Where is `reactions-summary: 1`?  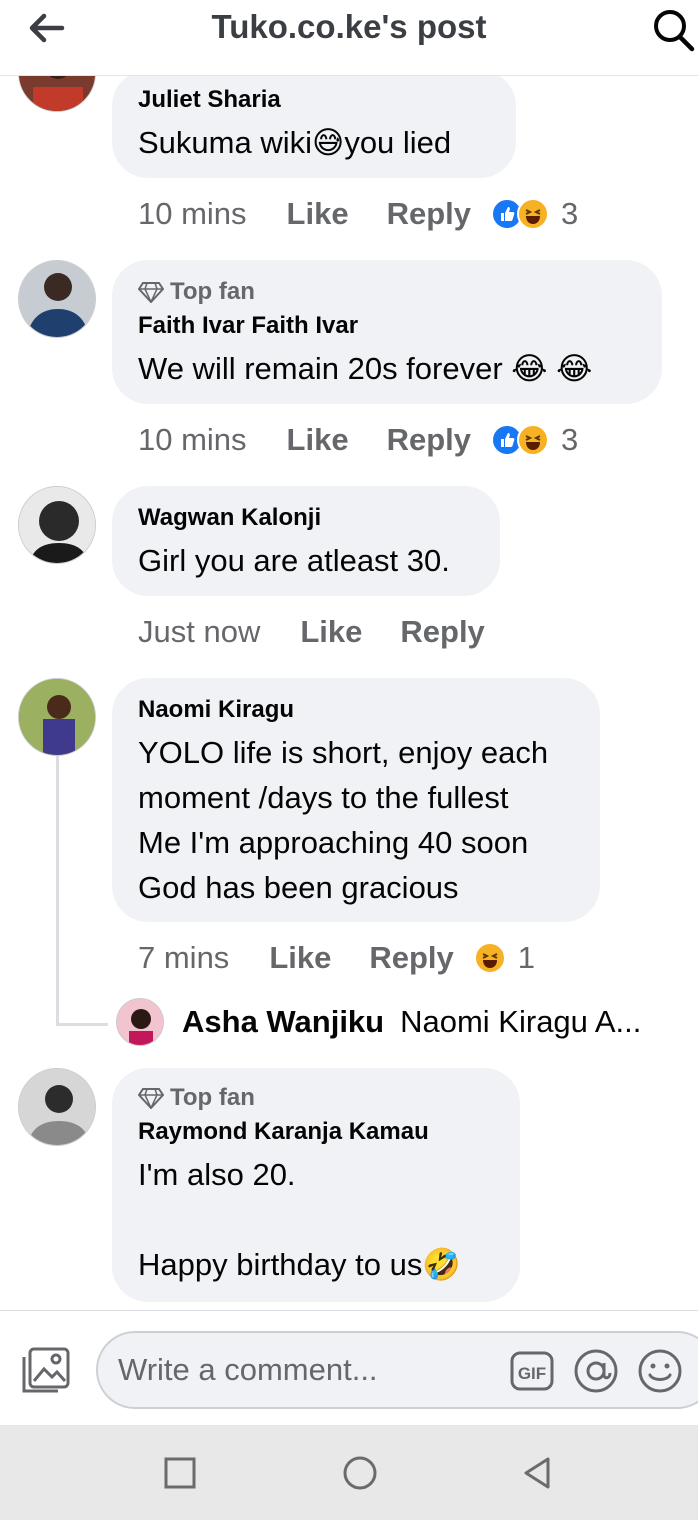 reactions-summary: 1 is located at coordinates (504, 958).